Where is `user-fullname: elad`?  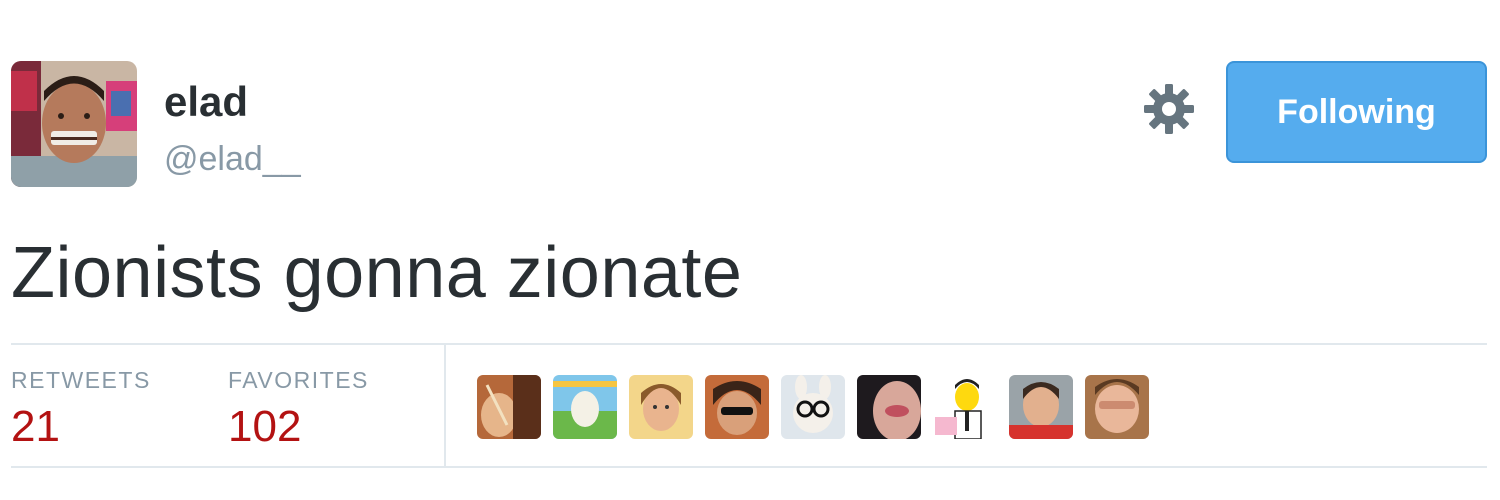 user-fullname: elad is located at coordinates (206, 102).